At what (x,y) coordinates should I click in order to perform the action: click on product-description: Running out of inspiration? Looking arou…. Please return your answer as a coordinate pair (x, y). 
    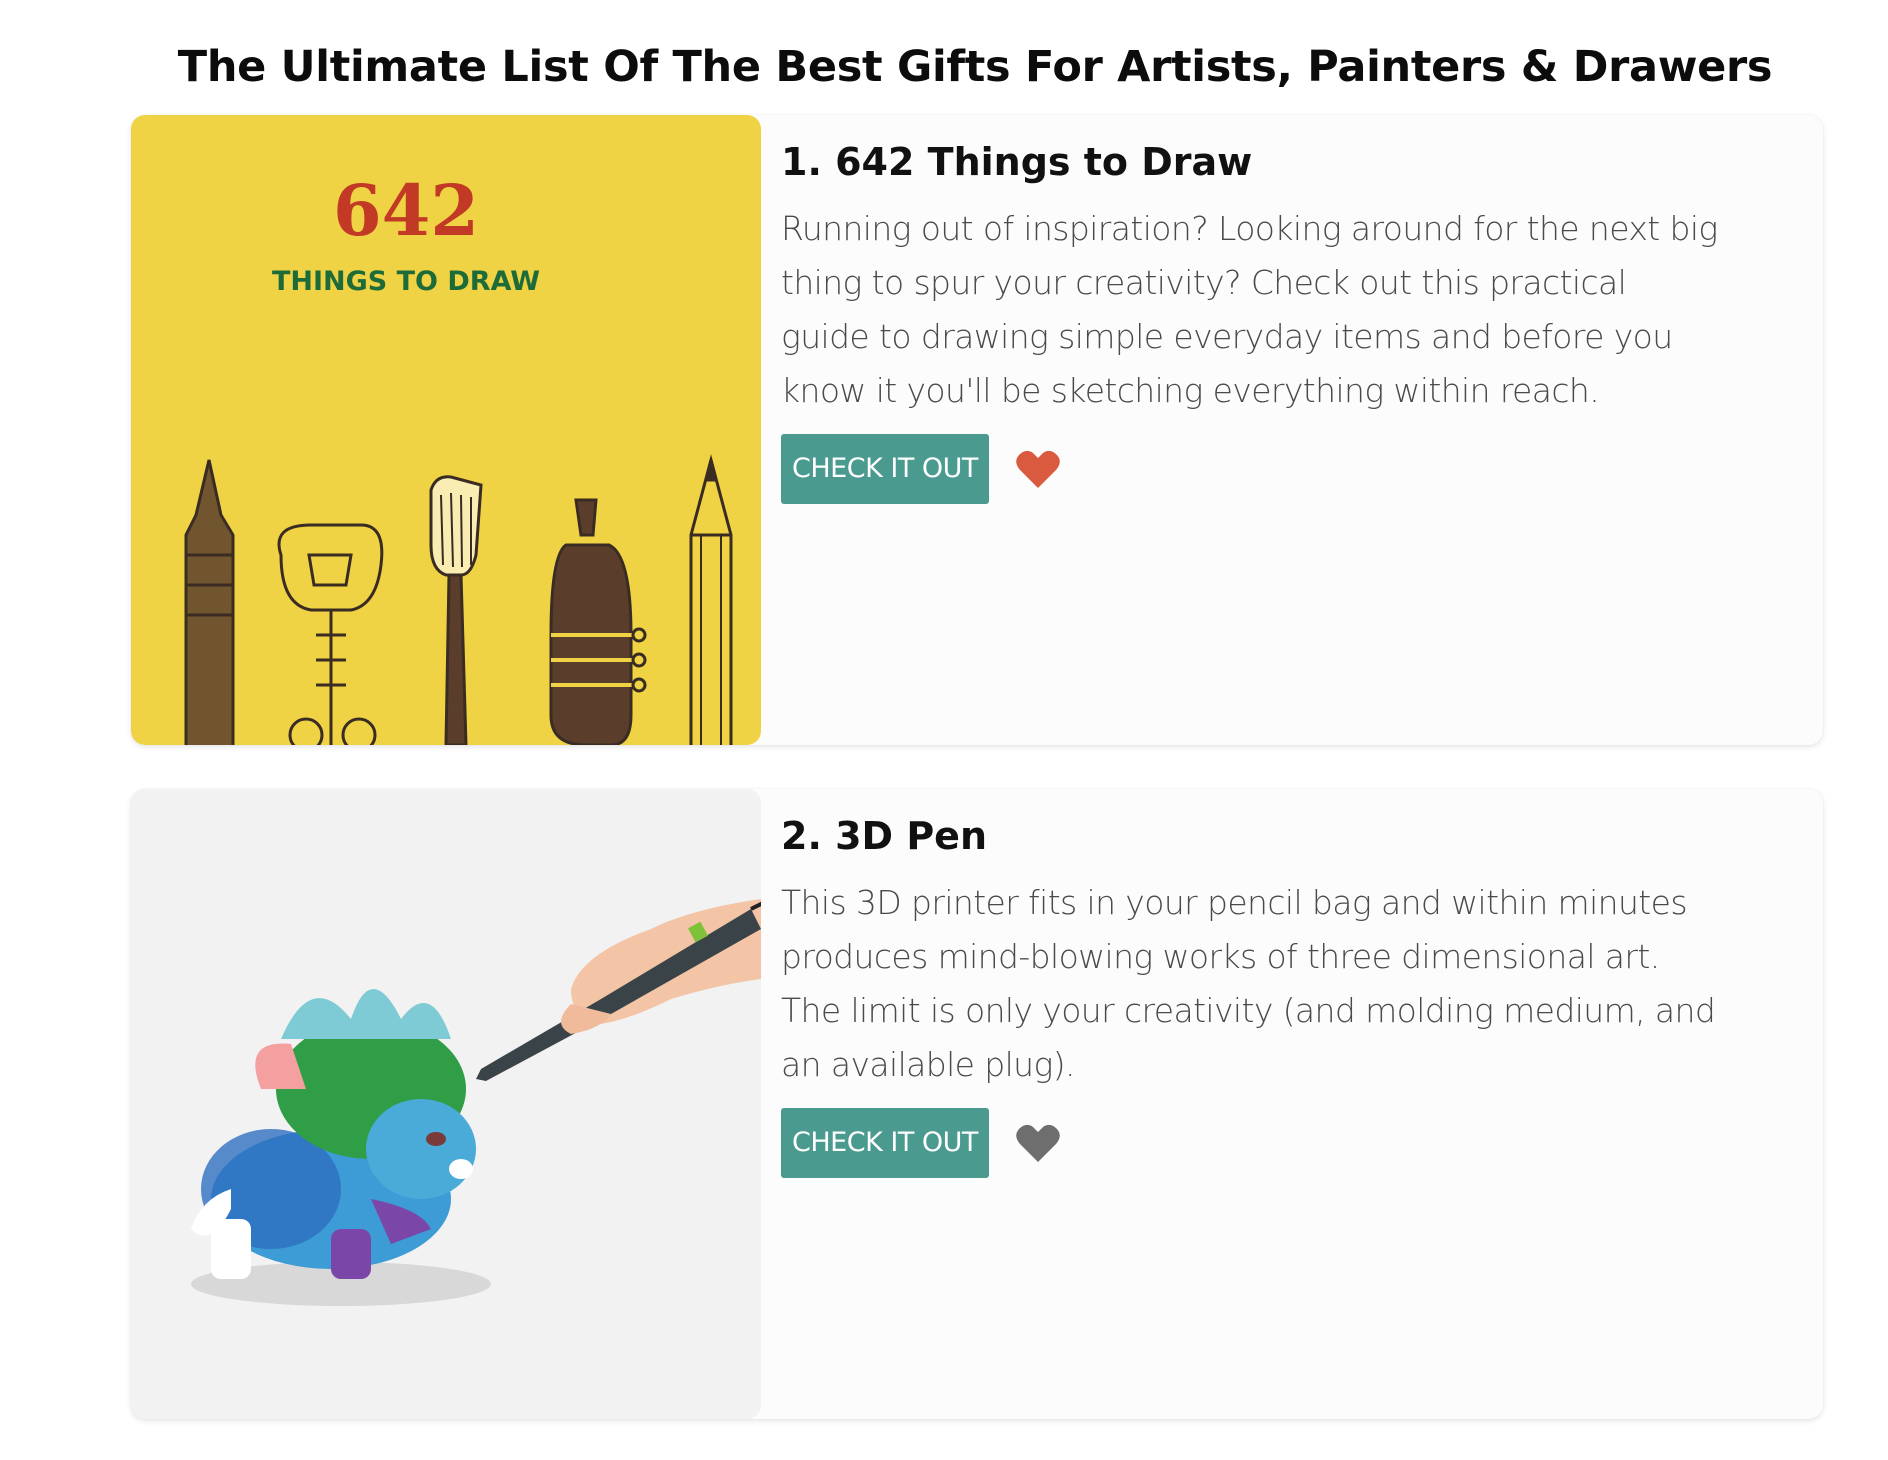
    Looking at the image, I should click on (1249, 309).